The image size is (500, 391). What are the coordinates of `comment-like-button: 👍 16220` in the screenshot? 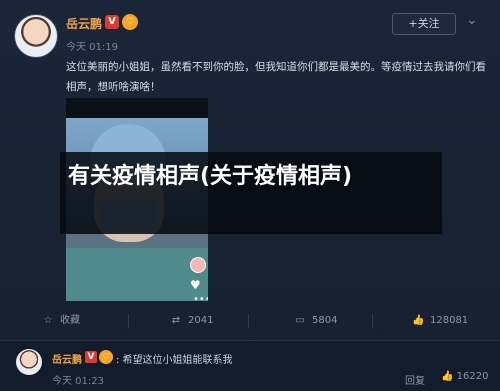 It's located at (464, 376).